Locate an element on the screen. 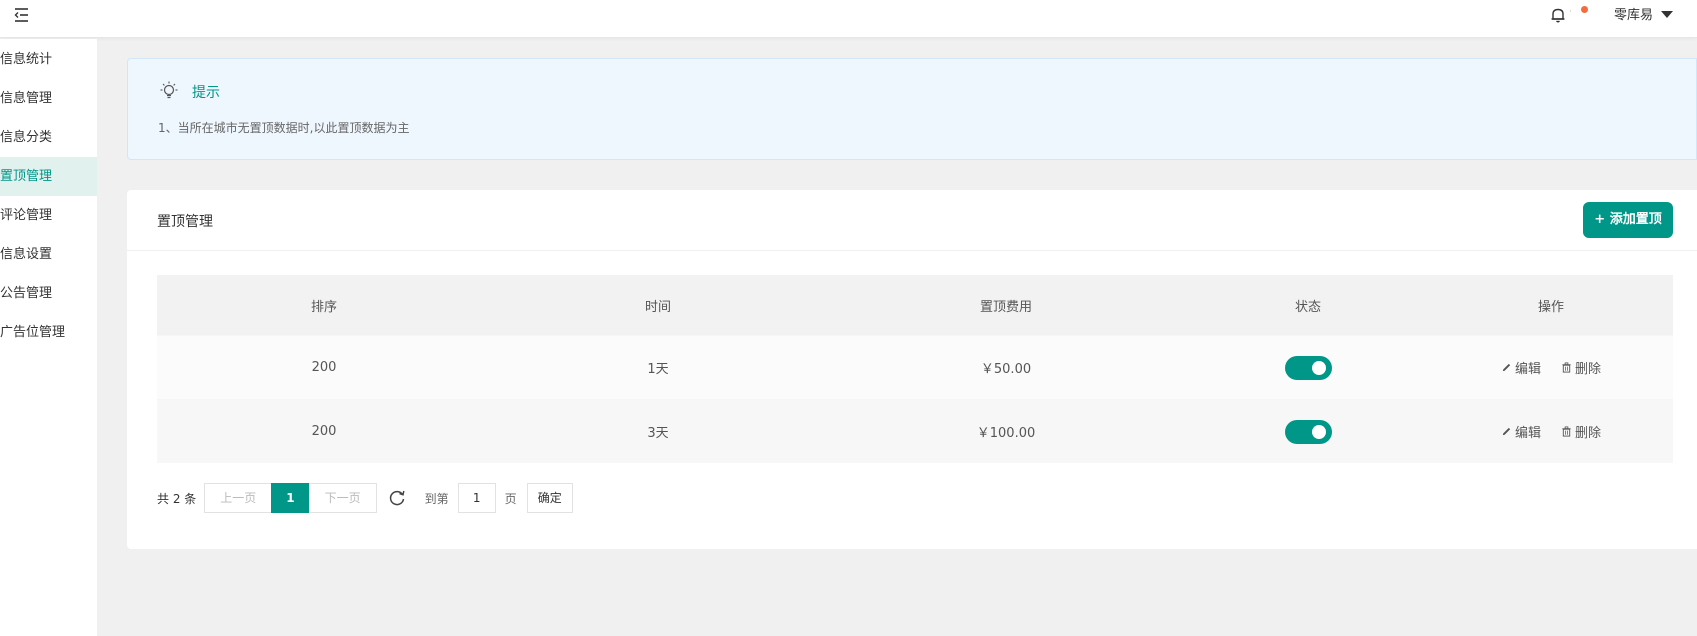  sidebar-item-ad-manage: 广告位管理 is located at coordinates (48, 332).